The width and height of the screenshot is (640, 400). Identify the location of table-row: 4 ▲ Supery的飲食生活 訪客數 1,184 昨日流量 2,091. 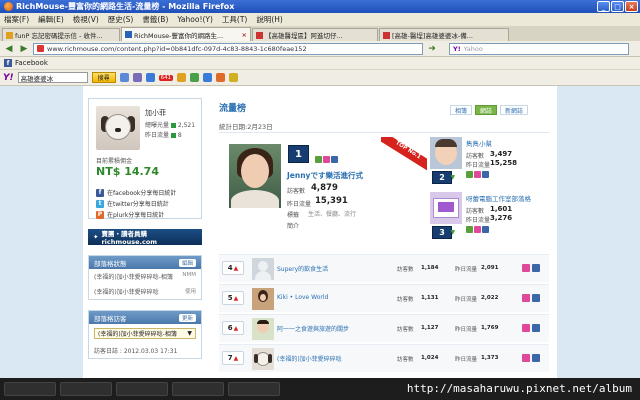
(384, 268).